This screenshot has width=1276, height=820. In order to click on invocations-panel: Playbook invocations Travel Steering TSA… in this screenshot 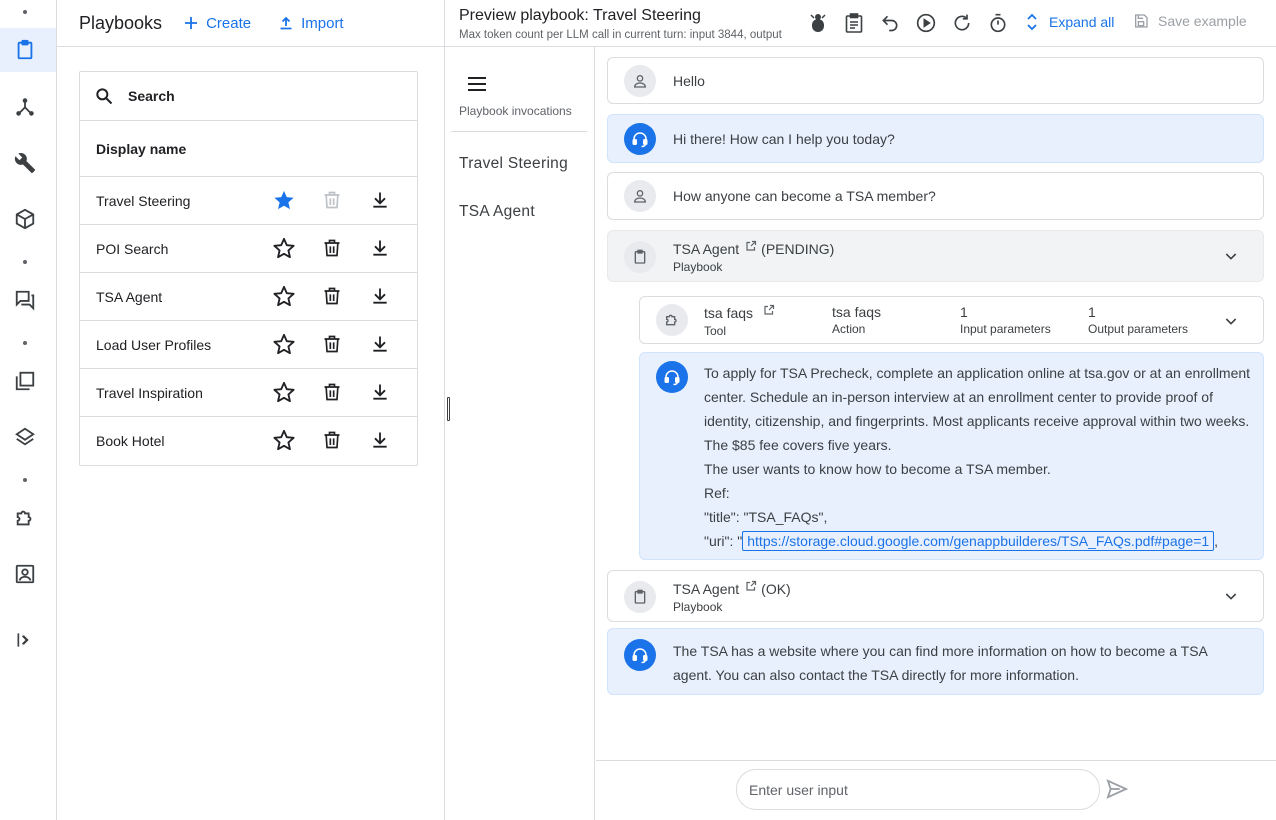, I will do `click(520, 433)`.